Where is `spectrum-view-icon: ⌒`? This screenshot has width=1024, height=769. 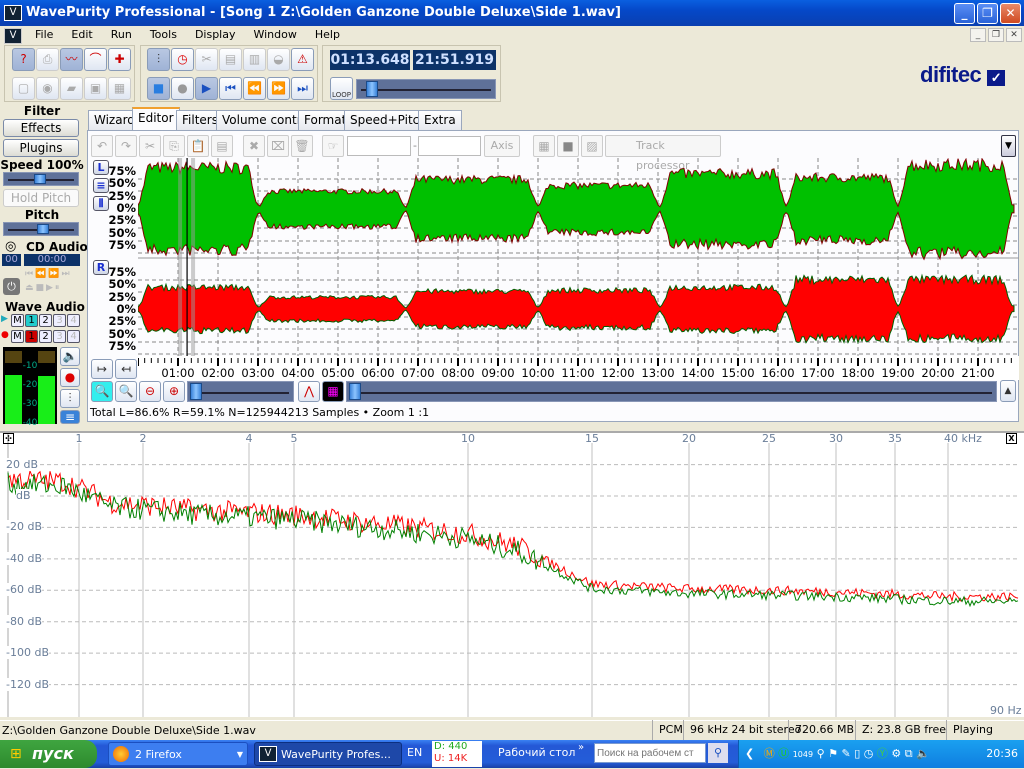
spectrum-view-icon: ⌒ is located at coordinates (95, 59).